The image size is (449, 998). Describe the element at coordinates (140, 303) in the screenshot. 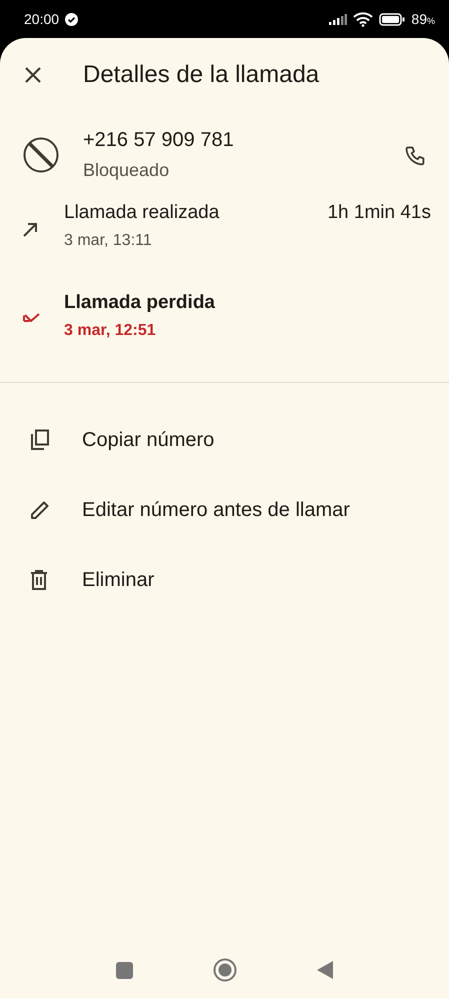

I see `call-type: Llamada perdida` at that location.